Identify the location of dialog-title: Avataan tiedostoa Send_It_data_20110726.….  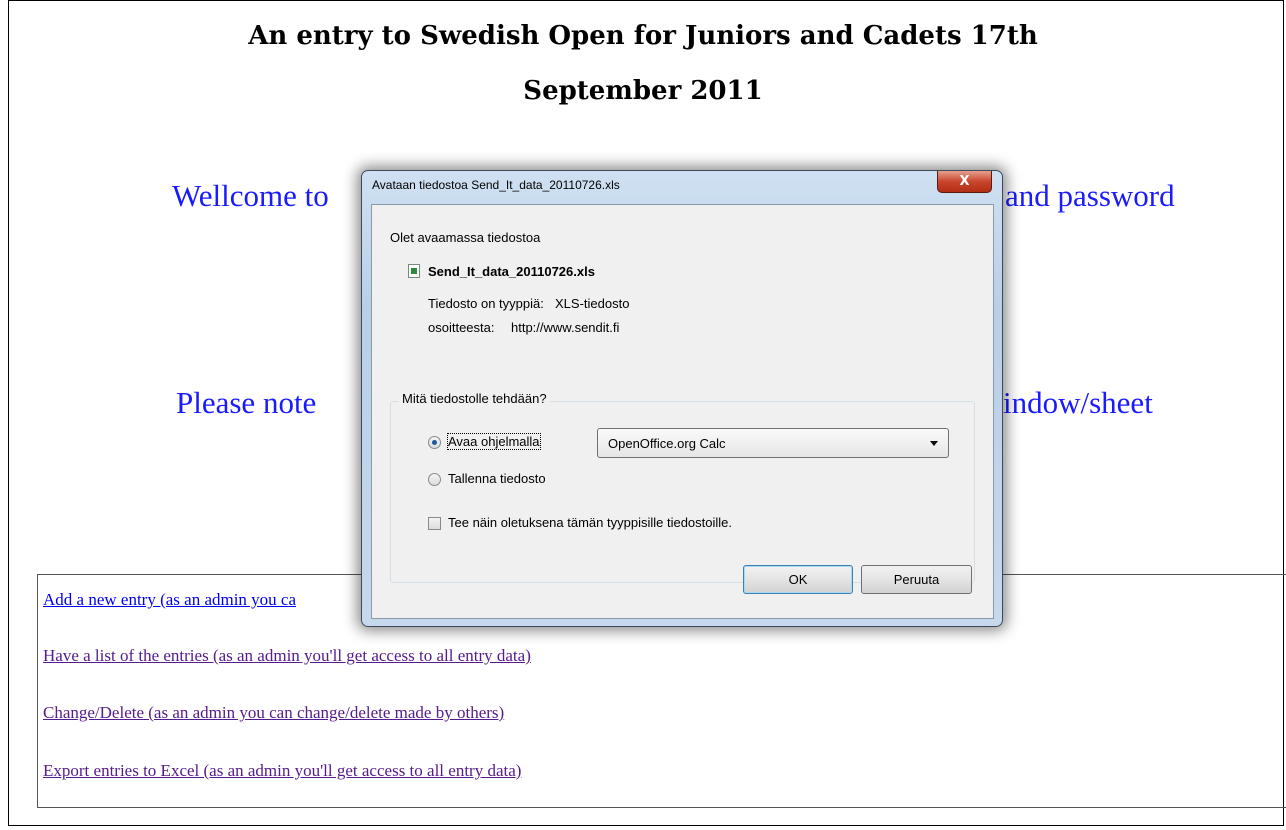
(496, 185).